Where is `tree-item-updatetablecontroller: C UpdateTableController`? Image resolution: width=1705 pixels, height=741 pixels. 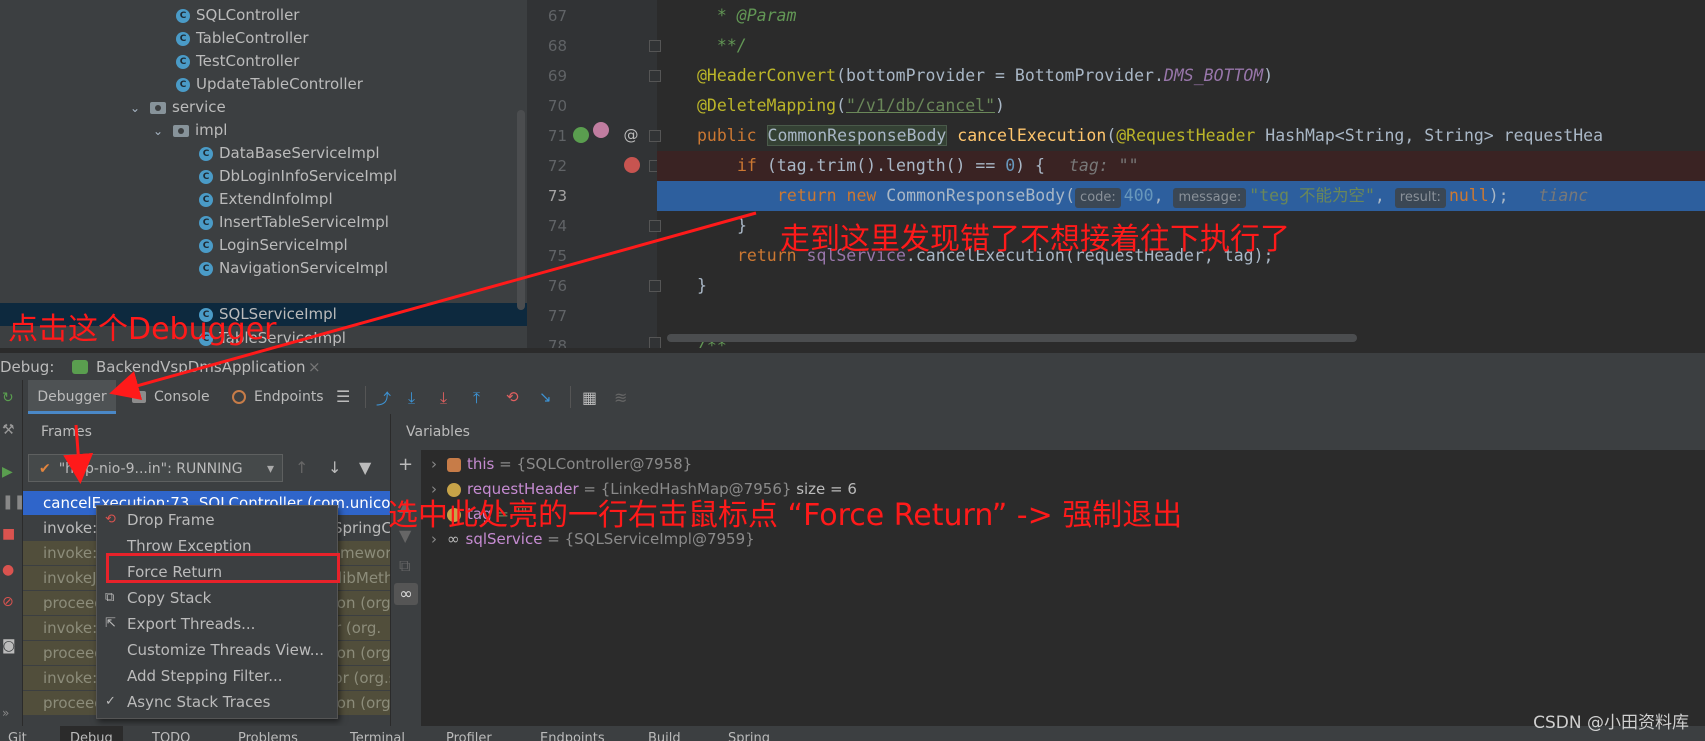
tree-item-updatetablecontroller: C UpdateTableController is located at coordinates (263, 84).